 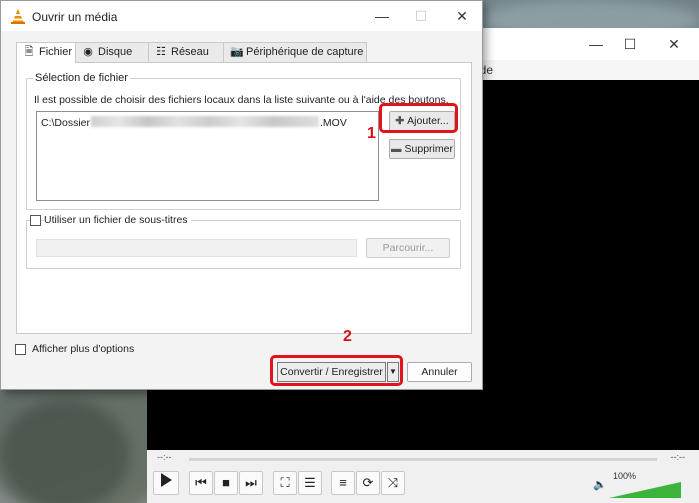 What do you see at coordinates (428, 149) in the screenshot?
I see `remove-label: Supprimer` at bounding box center [428, 149].